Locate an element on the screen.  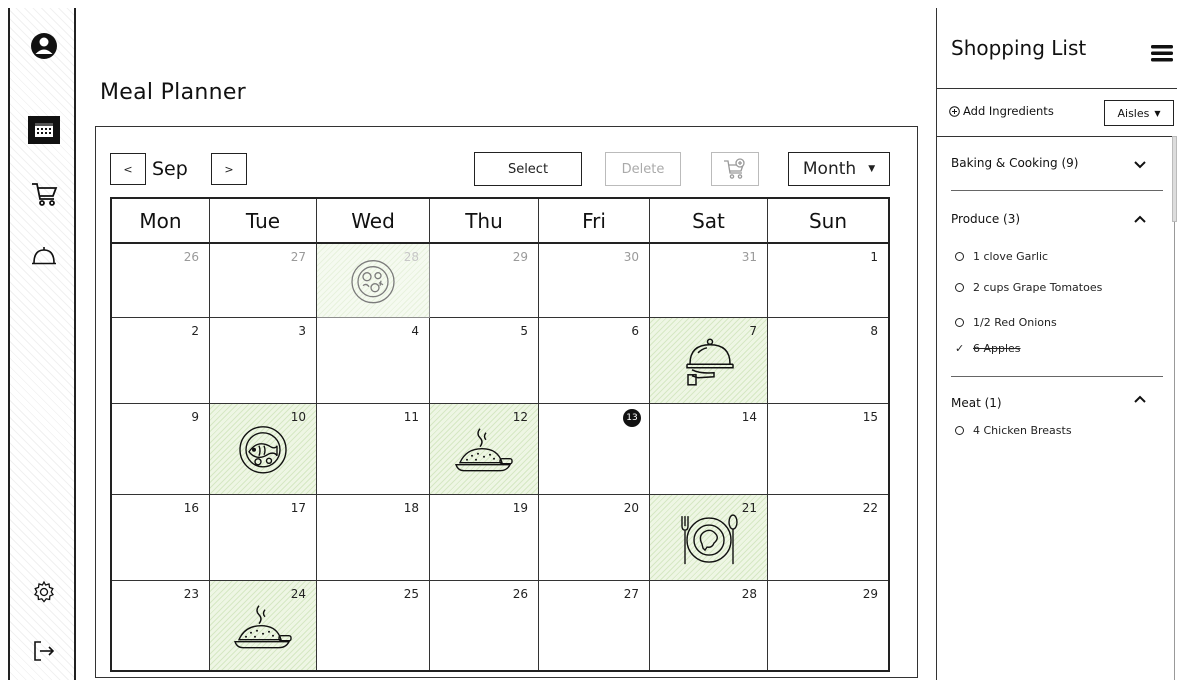
calendar-day-cell: 15 is located at coordinates (828, 449).